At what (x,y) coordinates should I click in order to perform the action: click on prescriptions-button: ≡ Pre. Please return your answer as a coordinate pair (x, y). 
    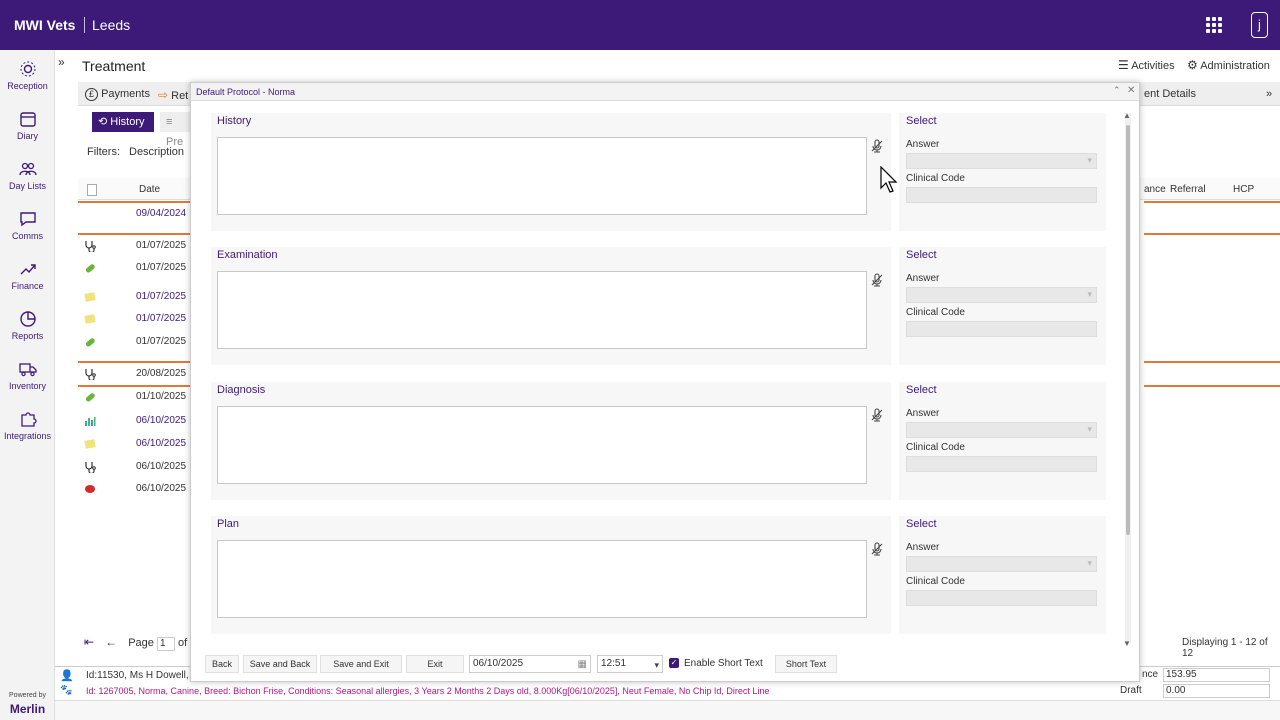
    Looking at the image, I should click on (176, 130).